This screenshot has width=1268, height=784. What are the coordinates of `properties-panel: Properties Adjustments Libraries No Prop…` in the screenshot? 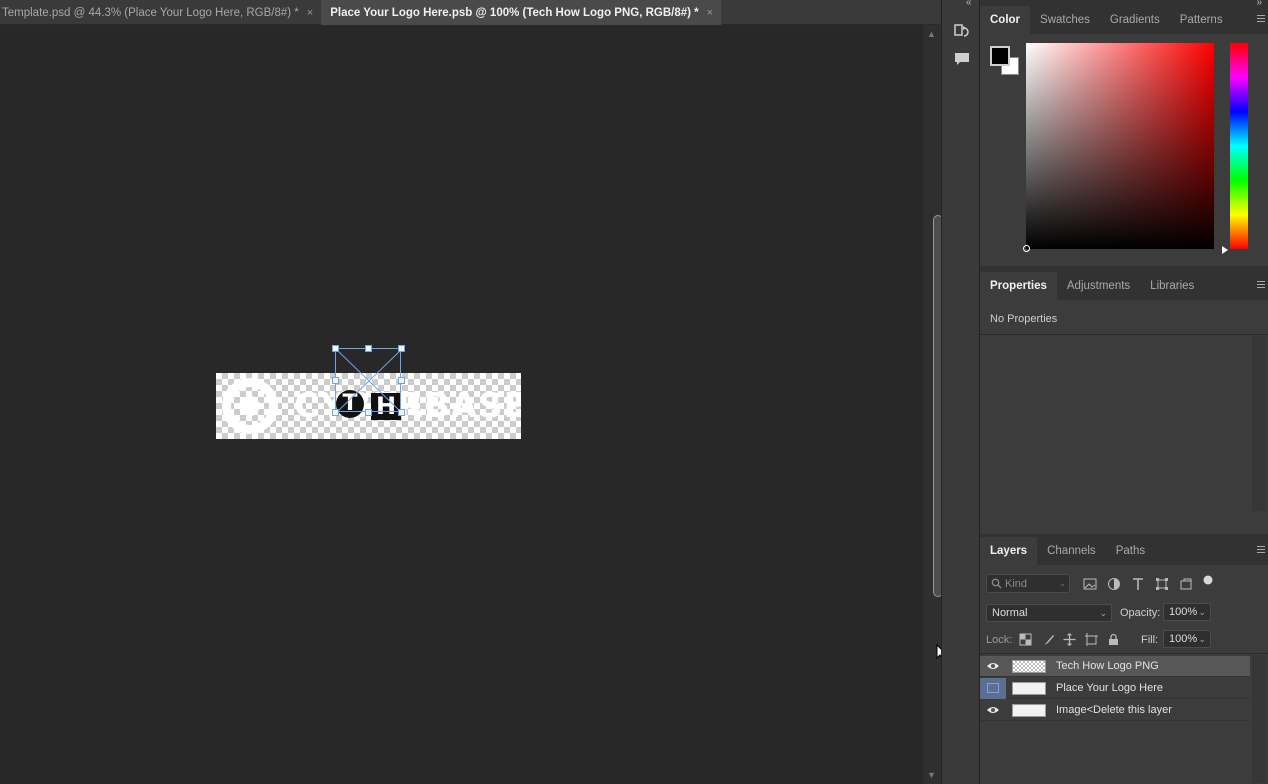 It's located at (1124, 403).